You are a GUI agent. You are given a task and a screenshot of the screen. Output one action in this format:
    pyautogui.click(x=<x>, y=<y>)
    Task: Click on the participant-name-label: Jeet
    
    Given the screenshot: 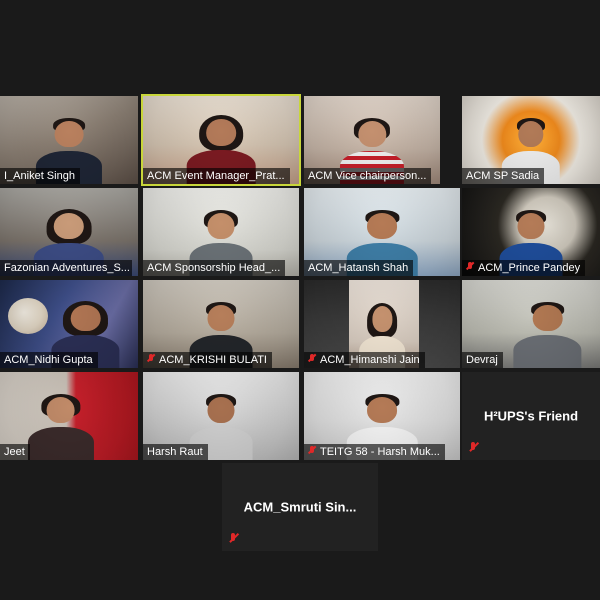 What is the action you would take?
    pyautogui.click(x=15, y=452)
    